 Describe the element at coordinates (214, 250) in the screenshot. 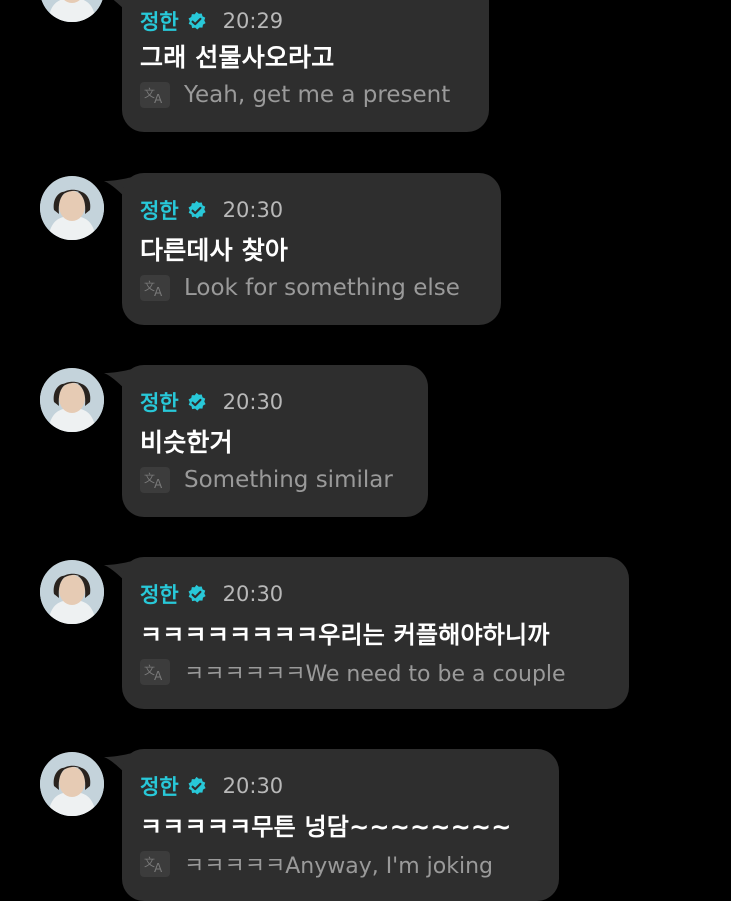

I see `message-text: 다른데사 찾아` at that location.